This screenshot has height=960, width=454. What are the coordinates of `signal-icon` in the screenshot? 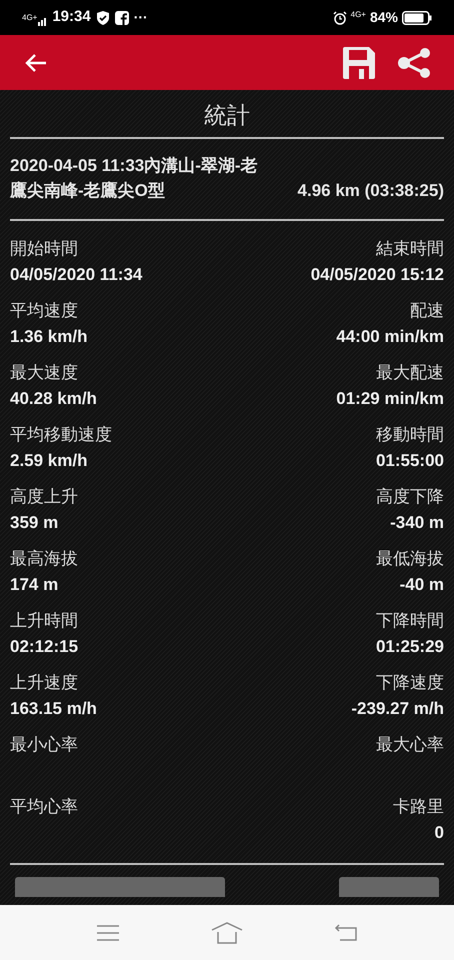 It's located at (43, 21).